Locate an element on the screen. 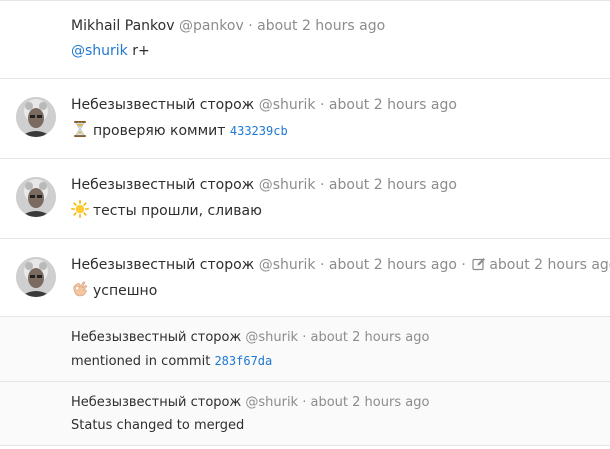 The width and height of the screenshot is (610, 449). note-text: mentioned in commit is located at coordinates (143, 361).